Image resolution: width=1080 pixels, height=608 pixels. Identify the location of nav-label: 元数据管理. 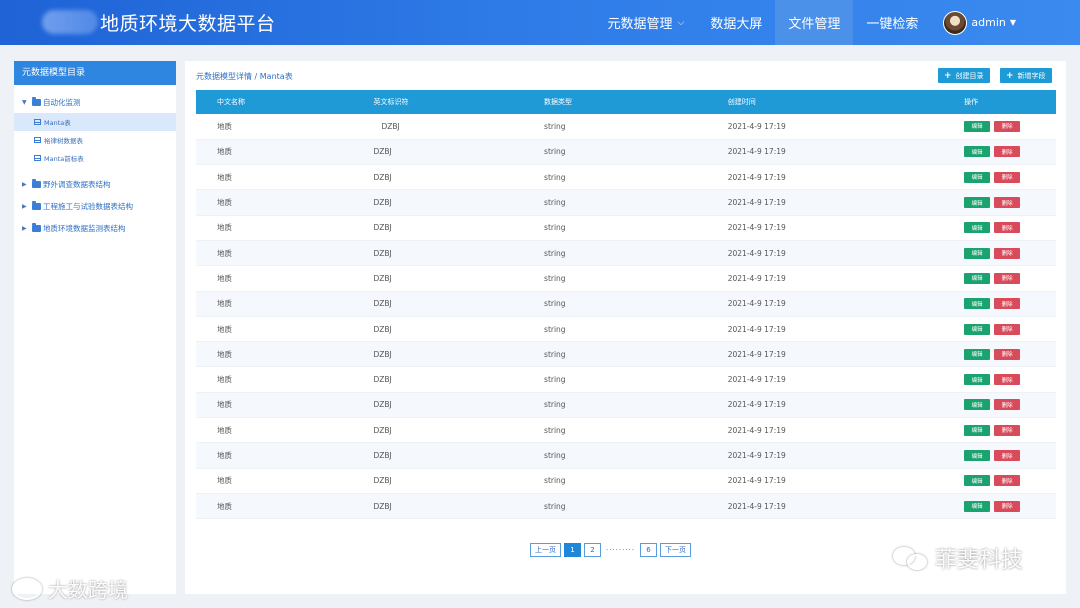
(640, 24).